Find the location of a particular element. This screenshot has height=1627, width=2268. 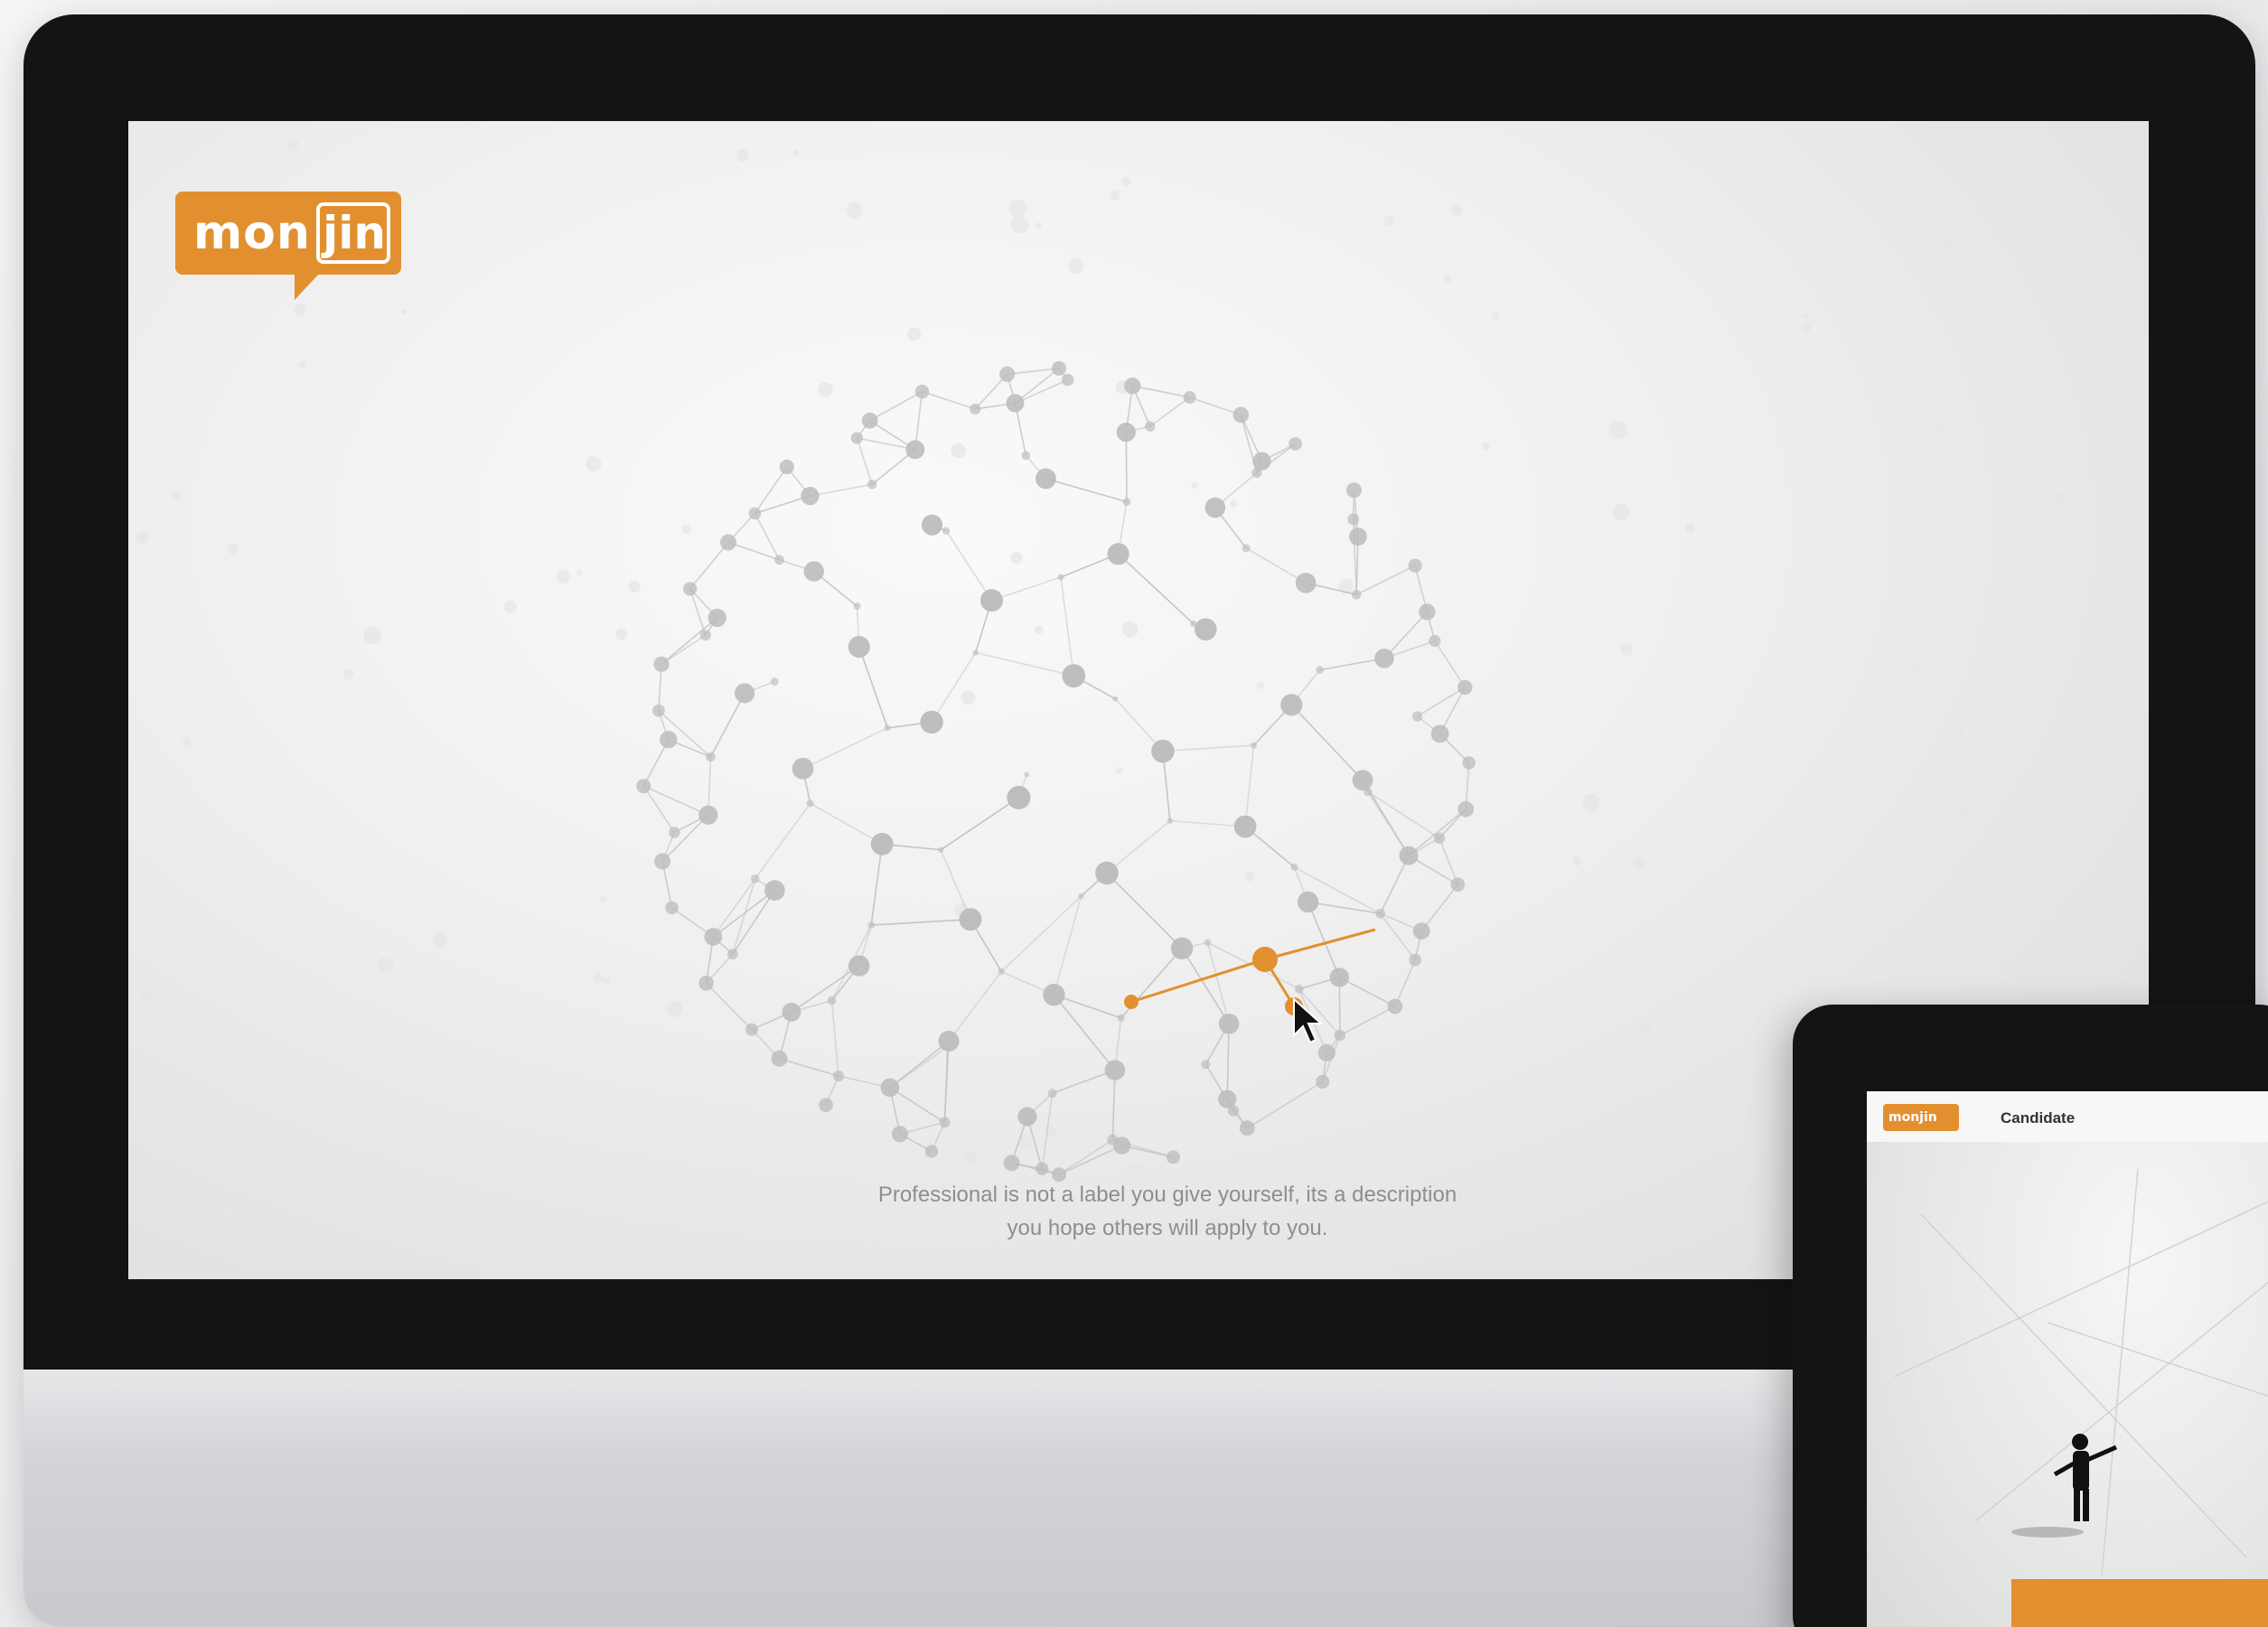

logo-speech-tail is located at coordinates (307, 286).